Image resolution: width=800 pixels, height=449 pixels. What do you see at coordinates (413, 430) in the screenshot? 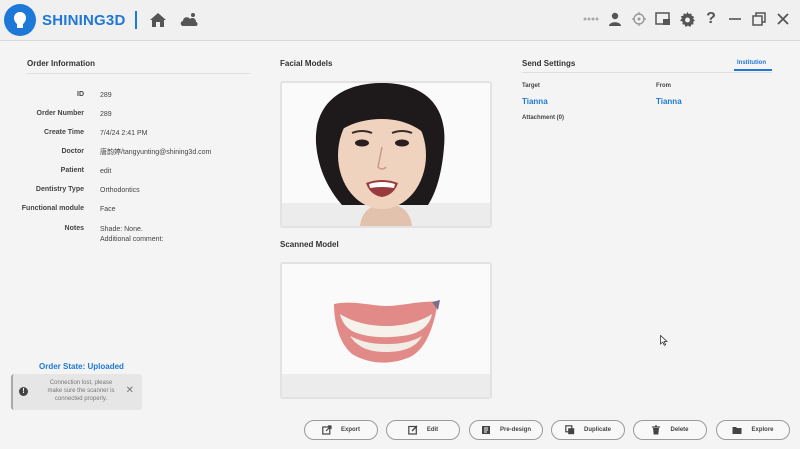
I see `edit-icon` at bounding box center [413, 430].